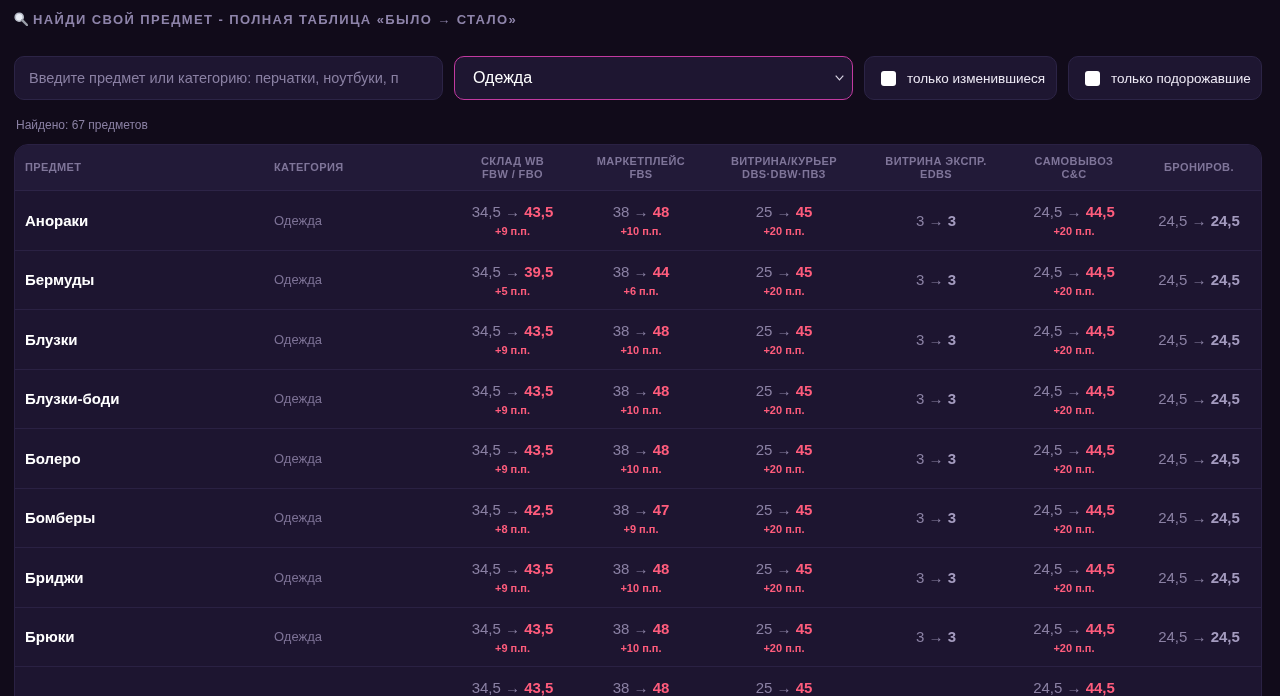  I want to click on item-name: Анораки, so click(57, 220).